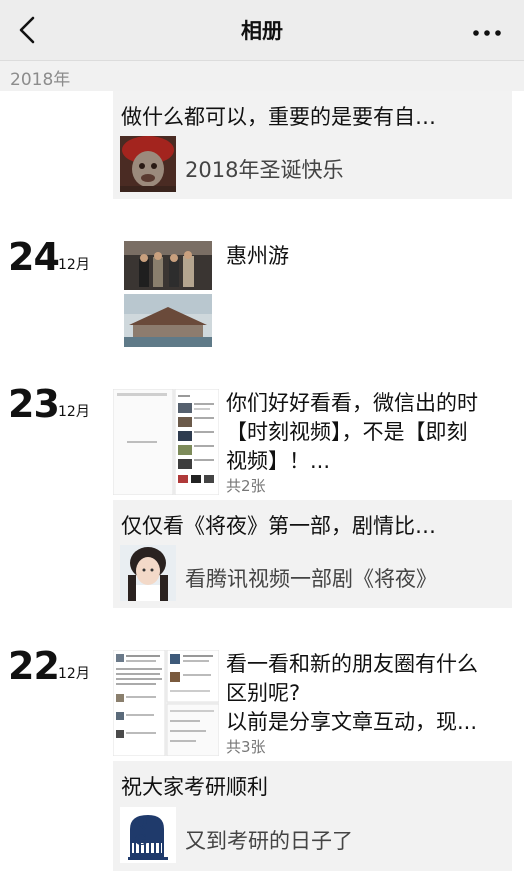 This screenshot has height=879, width=524. What do you see at coordinates (347, 432) in the screenshot?
I see `post-text-line: 【时刻视频】，不是【即刻` at bounding box center [347, 432].